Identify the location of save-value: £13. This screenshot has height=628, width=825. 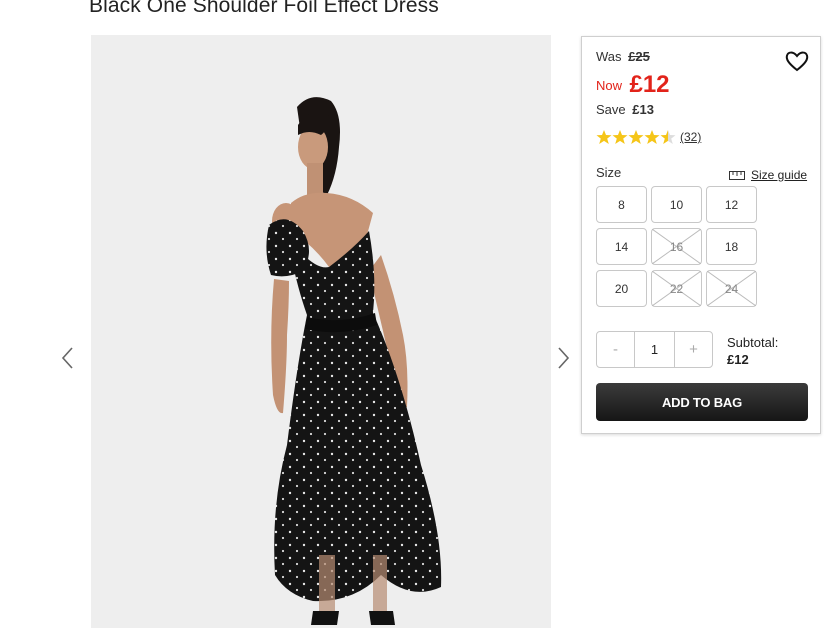
(643, 109).